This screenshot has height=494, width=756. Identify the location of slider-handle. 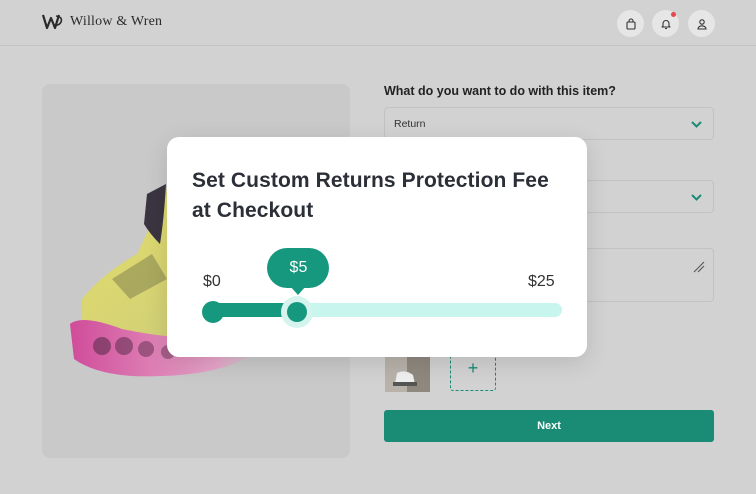
(297, 312).